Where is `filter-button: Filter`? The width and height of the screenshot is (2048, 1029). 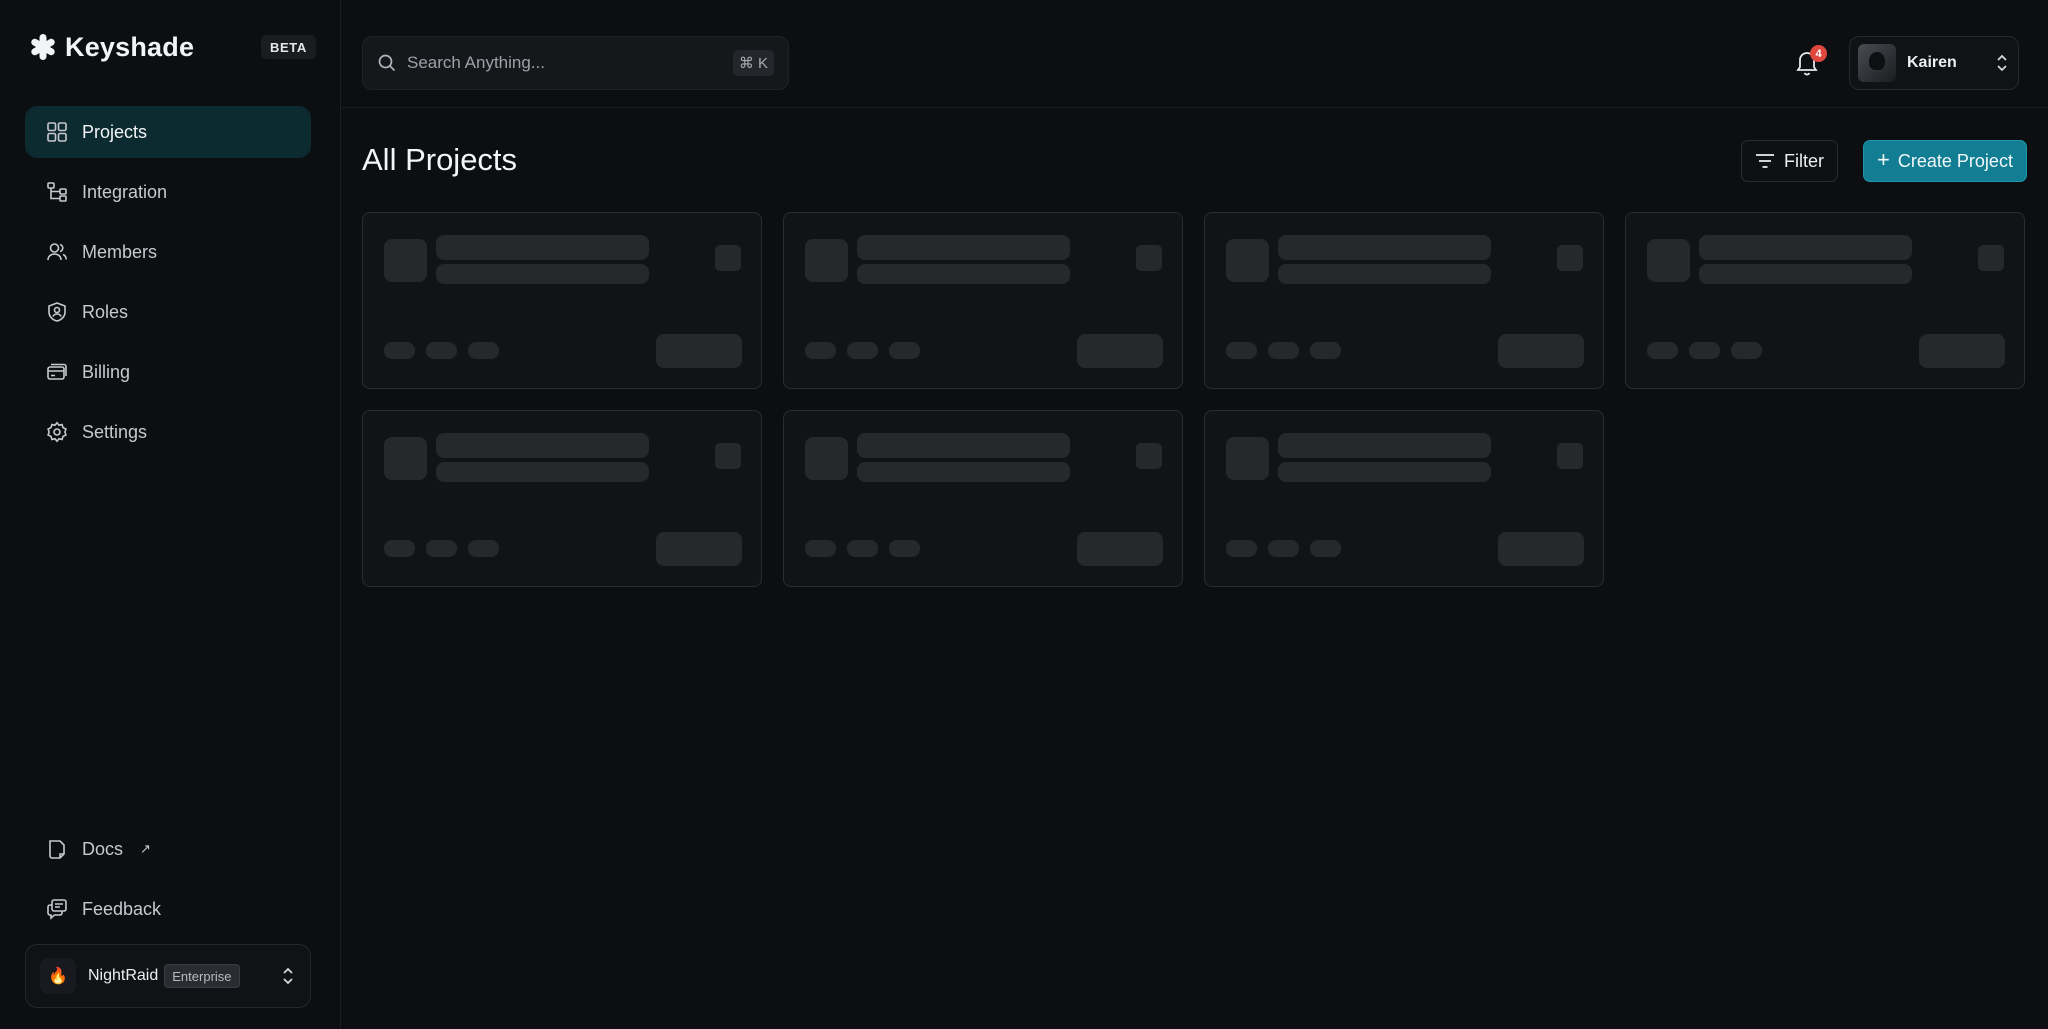 filter-button: Filter is located at coordinates (1789, 161).